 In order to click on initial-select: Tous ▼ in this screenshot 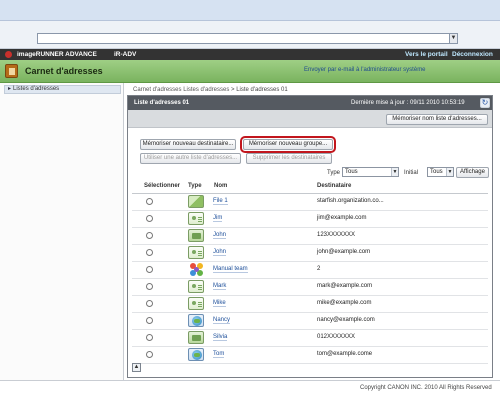, I will do `click(440, 172)`.